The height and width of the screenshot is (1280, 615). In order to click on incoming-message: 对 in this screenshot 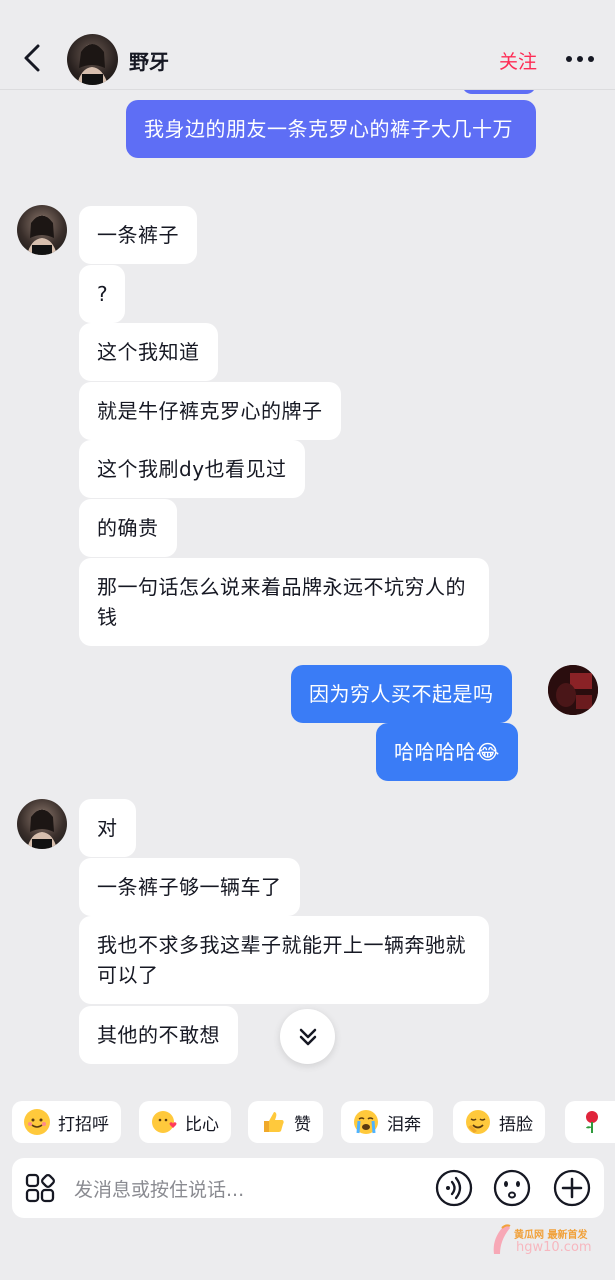, I will do `click(107, 828)`.